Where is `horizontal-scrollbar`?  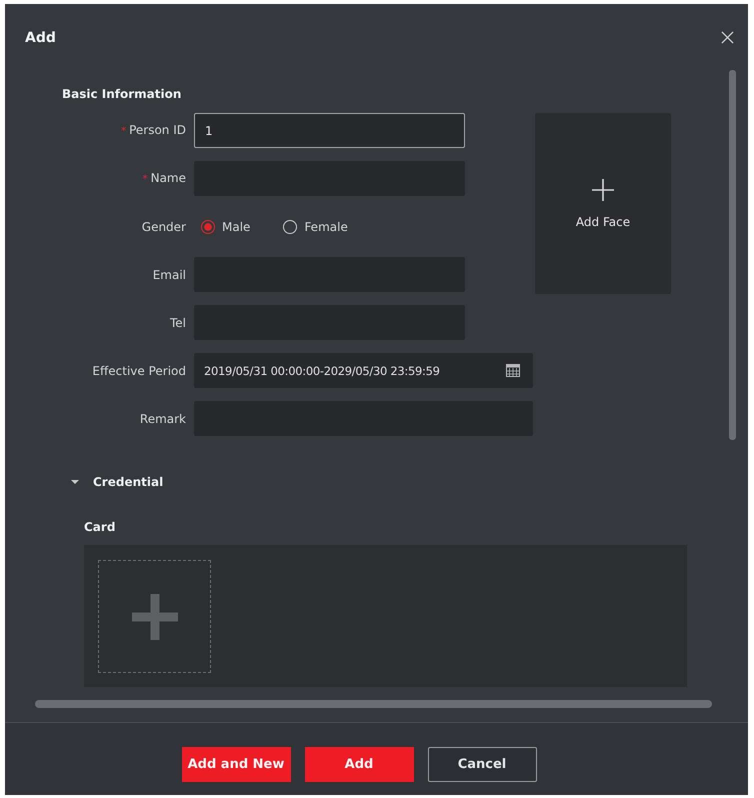
horizontal-scrollbar is located at coordinates (373, 704).